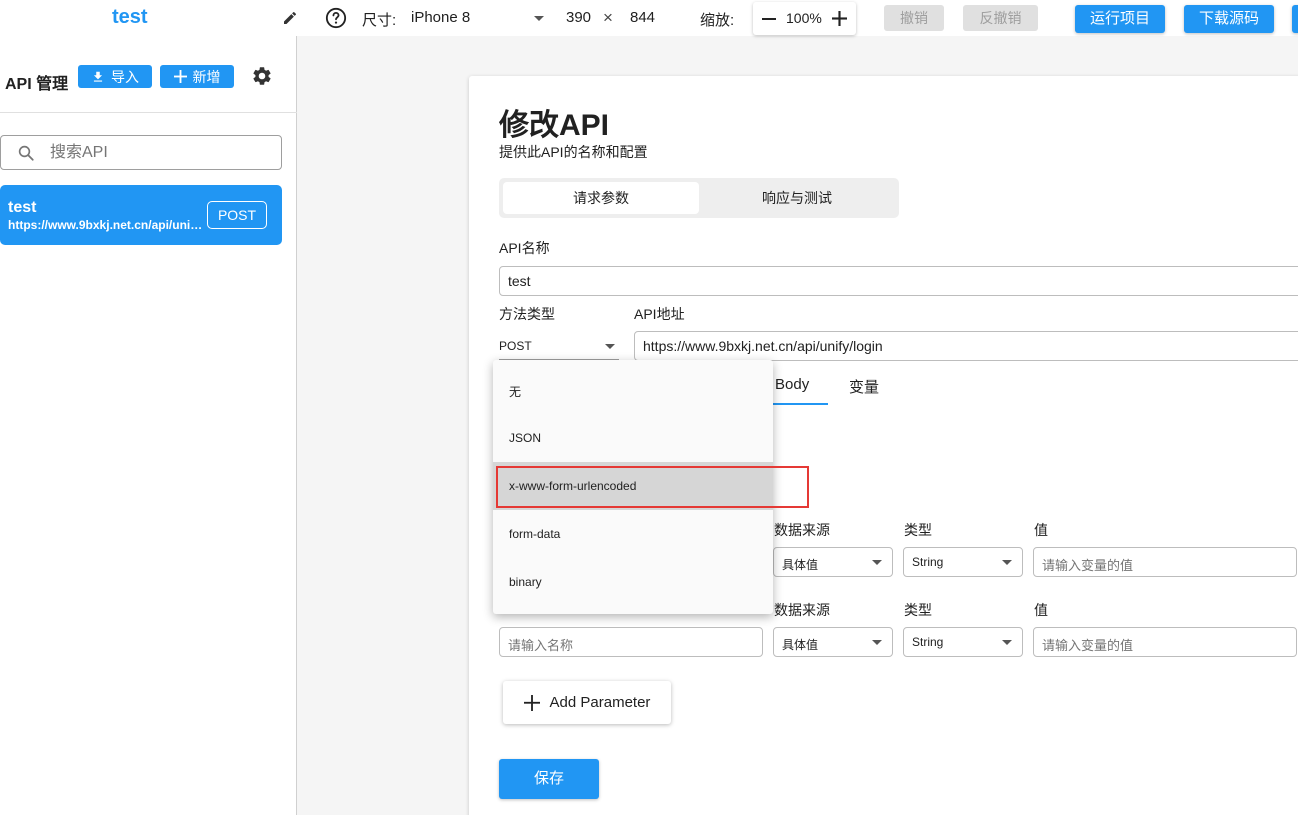  I want to click on api-url-label: API地址, so click(659, 314).